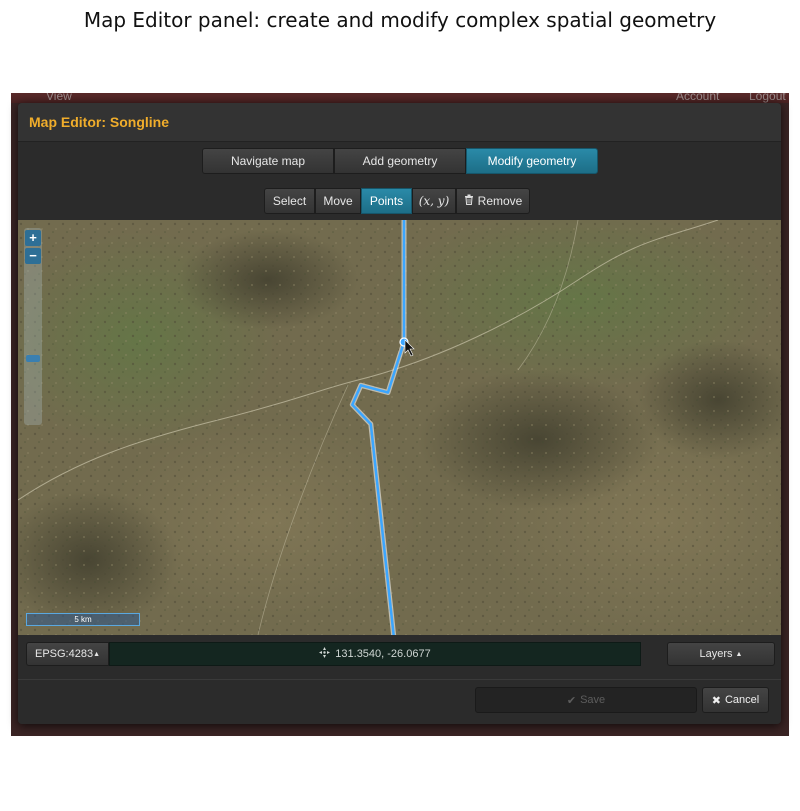 Image resolution: width=800 pixels, height=811 pixels. What do you see at coordinates (571, 700) in the screenshot?
I see `check-icon: ✔` at bounding box center [571, 700].